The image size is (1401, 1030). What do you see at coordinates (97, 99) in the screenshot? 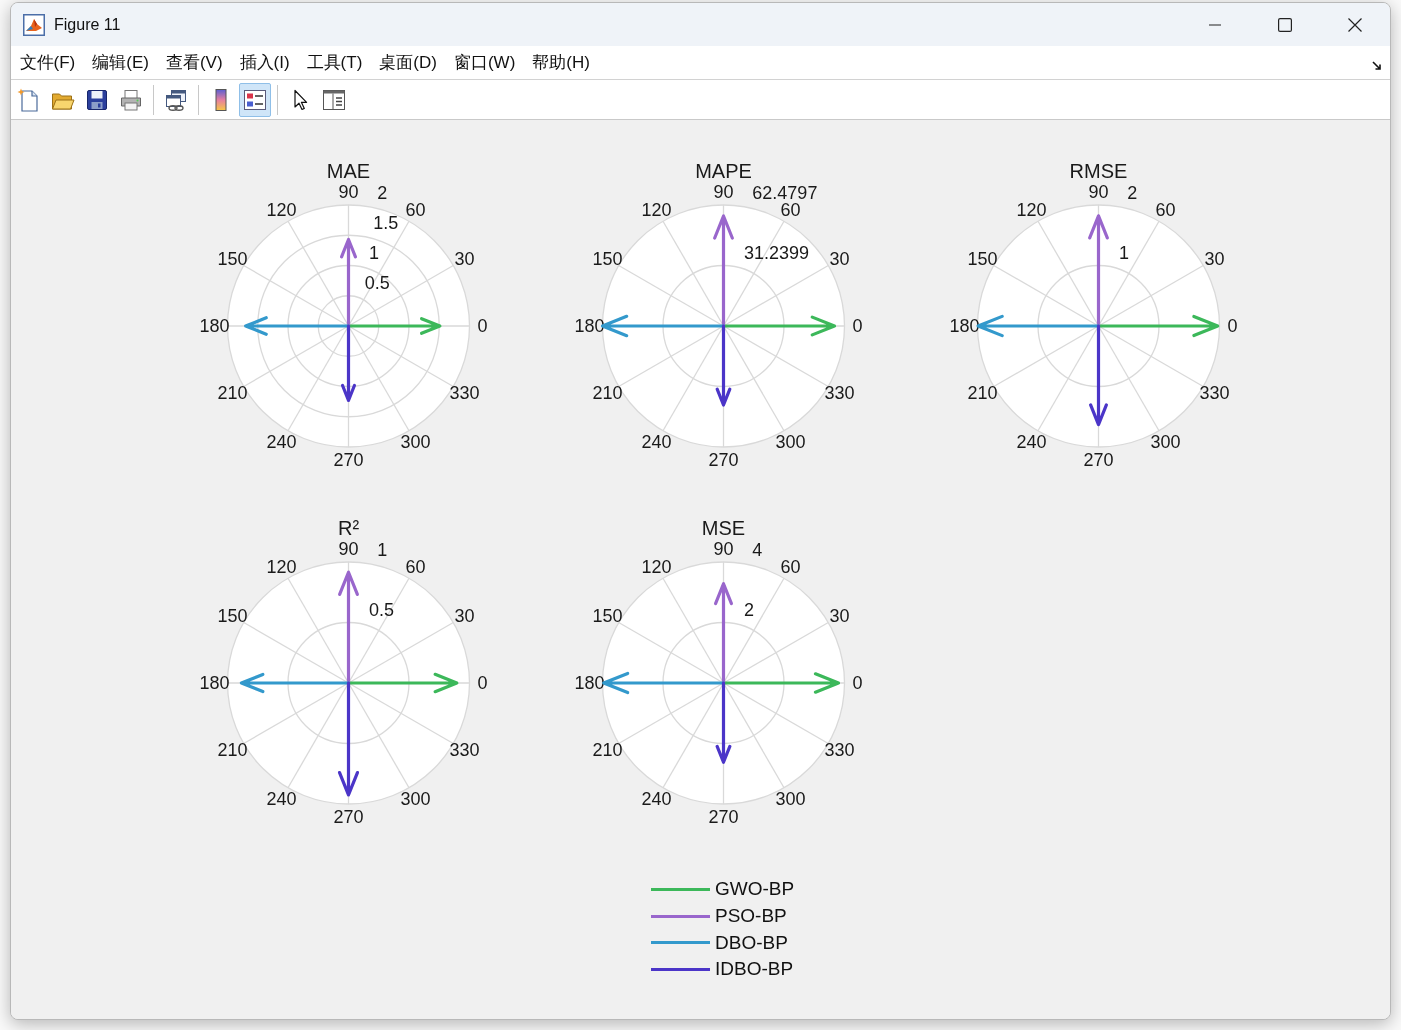
I see `save-icon` at bounding box center [97, 99].